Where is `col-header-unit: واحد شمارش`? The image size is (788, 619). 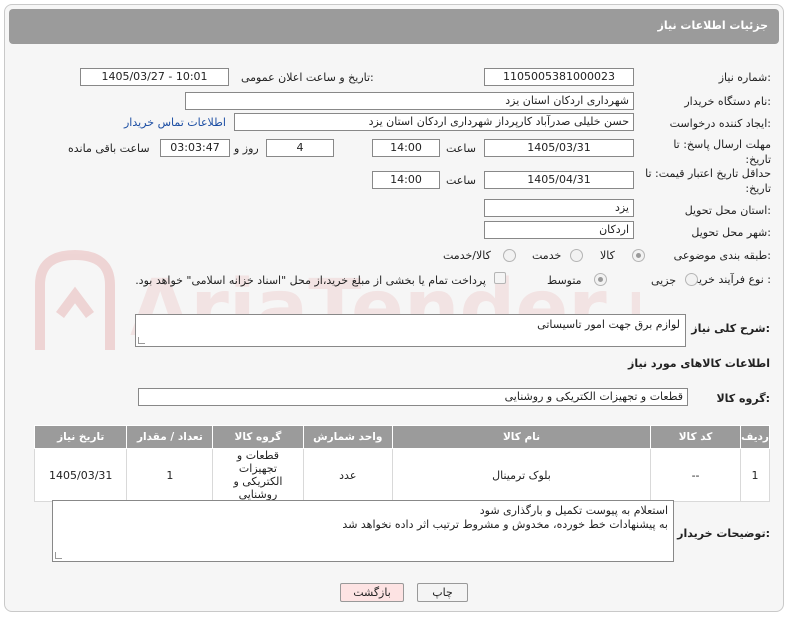
col-header-unit: واحد شمارش is located at coordinates (347, 437).